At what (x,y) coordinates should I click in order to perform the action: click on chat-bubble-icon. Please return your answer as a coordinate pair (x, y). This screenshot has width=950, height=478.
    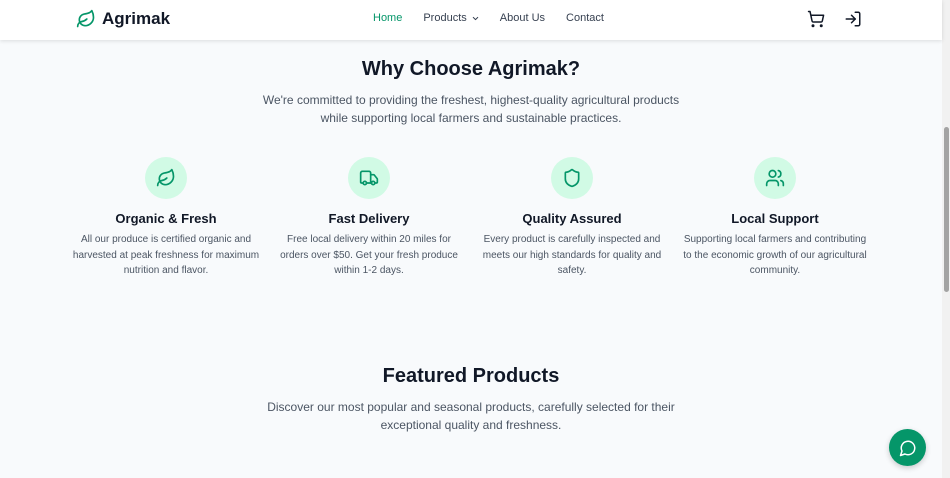
    Looking at the image, I should click on (908, 448).